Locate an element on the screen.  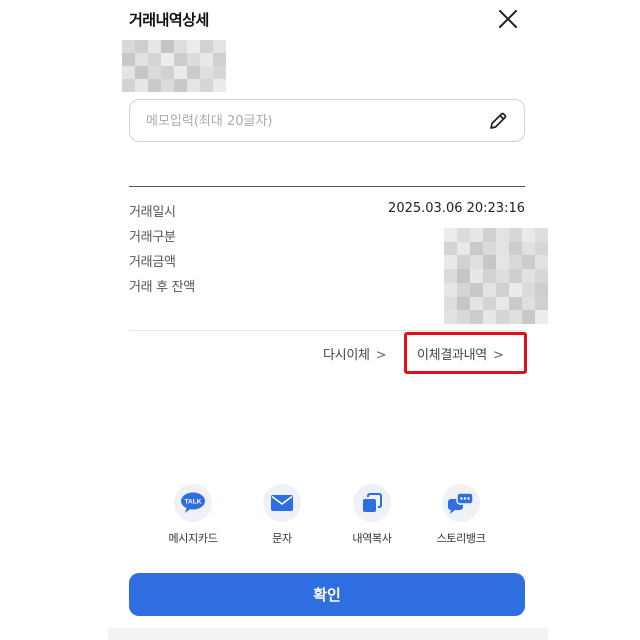
transfer-again-link: 다시이체 > is located at coordinates (355, 353).